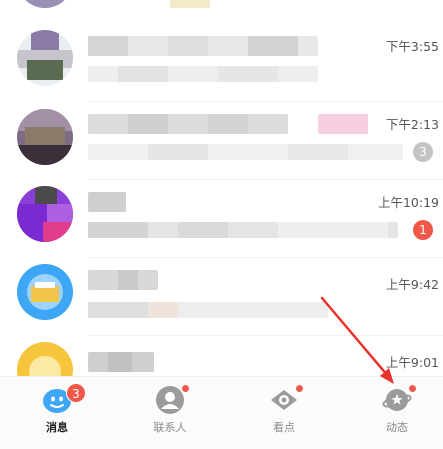  I want to click on tab-moments-label: 动态, so click(397, 427).